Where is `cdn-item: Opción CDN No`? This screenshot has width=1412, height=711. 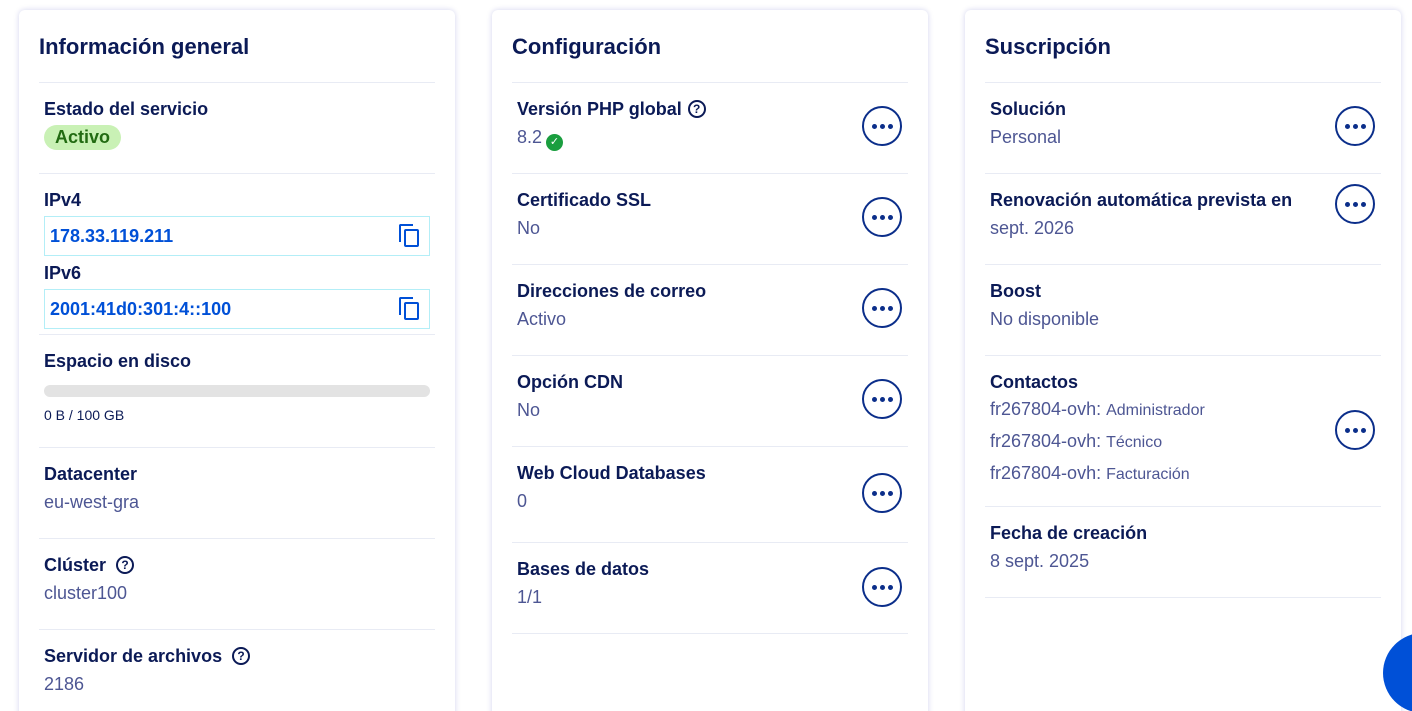 cdn-item: Opción CDN No is located at coordinates (710, 401).